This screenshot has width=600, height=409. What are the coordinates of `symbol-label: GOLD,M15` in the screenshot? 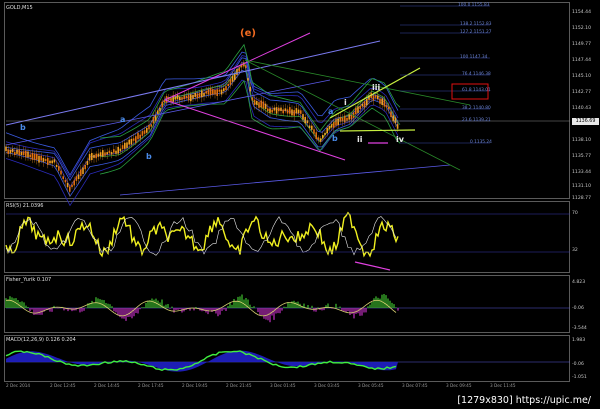 It's located at (19, 8).